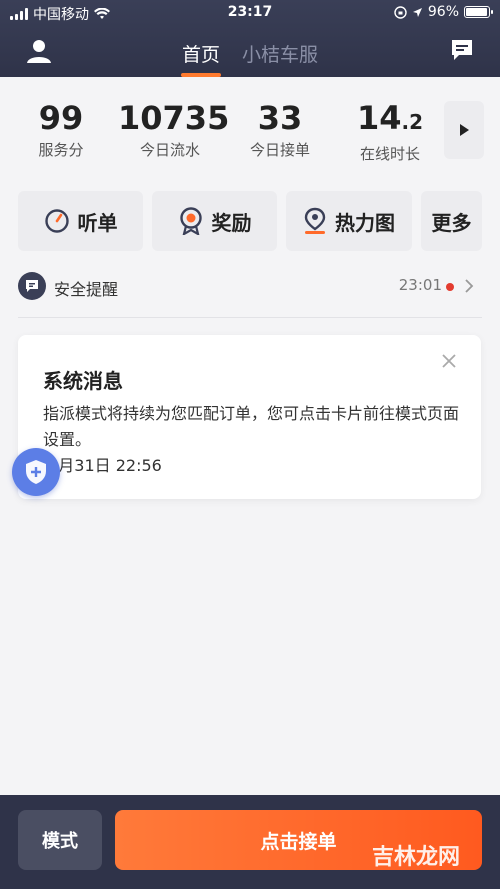 This screenshot has height=889, width=500. What do you see at coordinates (169, 150) in the screenshot?
I see `stat-label: 今日流水` at bounding box center [169, 150].